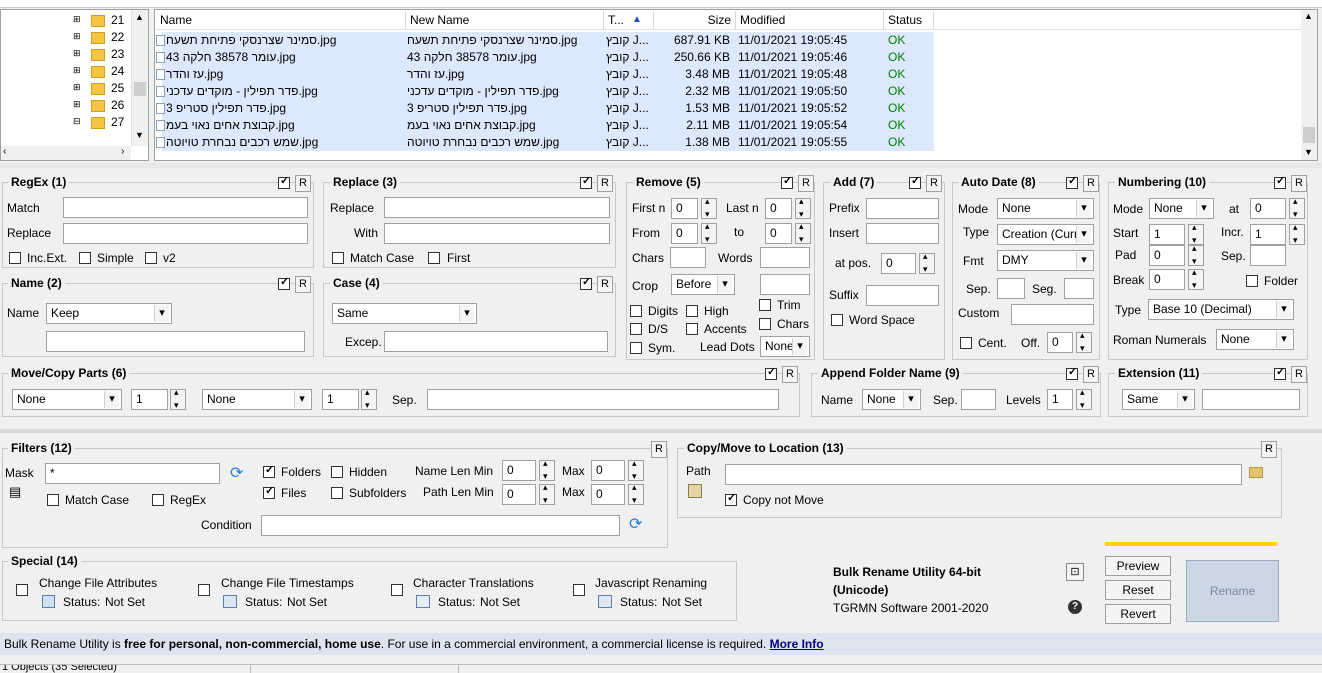 This screenshot has height=673, width=1322. I want to click on appendfolder-reset-button: R, so click(1091, 374).